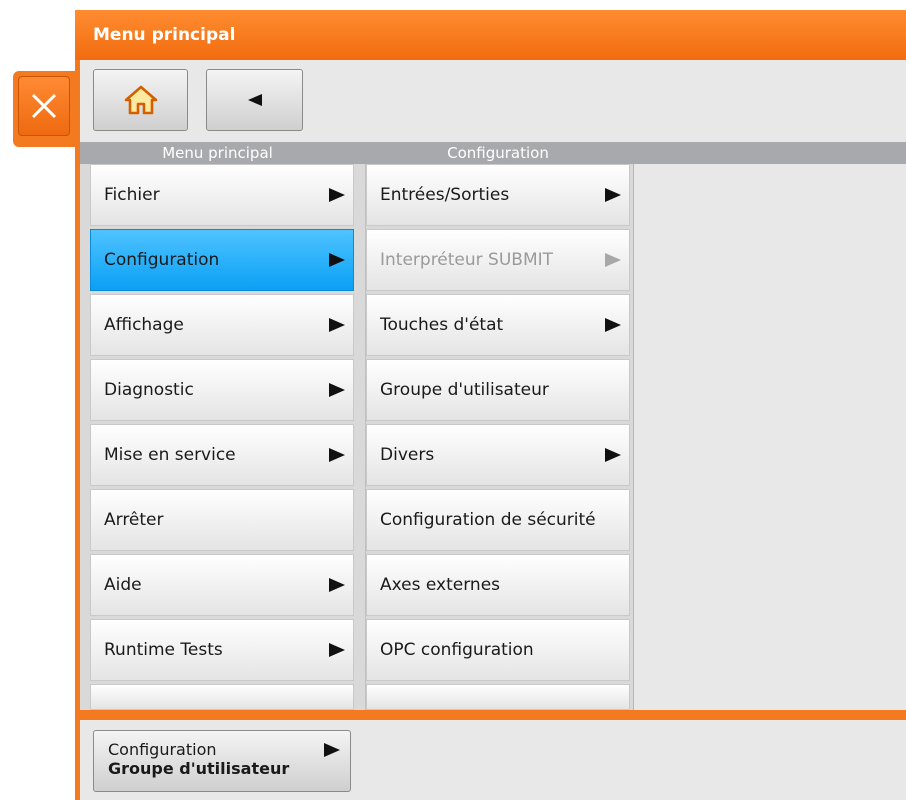 Image resolution: width=906 pixels, height=800 pixels. I want to click on column-header-strip: Menu principal Configuration, so click(493, 153).